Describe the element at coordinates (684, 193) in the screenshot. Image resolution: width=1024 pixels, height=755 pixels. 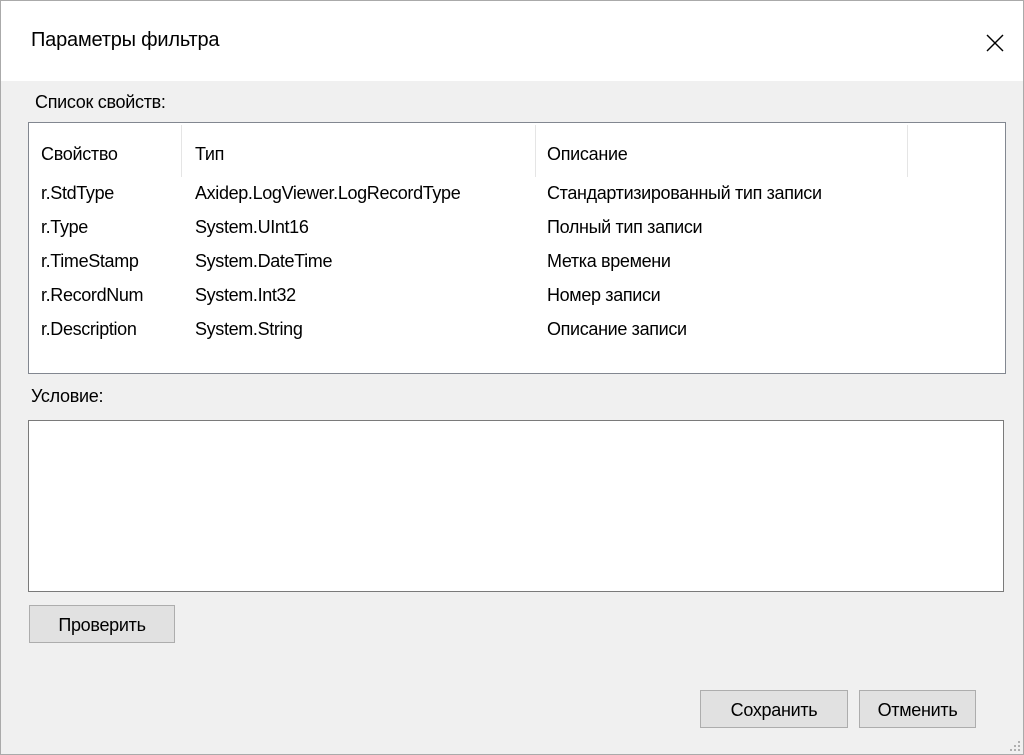
I see `cell-description: Стандартизированный тип записи` at that location.